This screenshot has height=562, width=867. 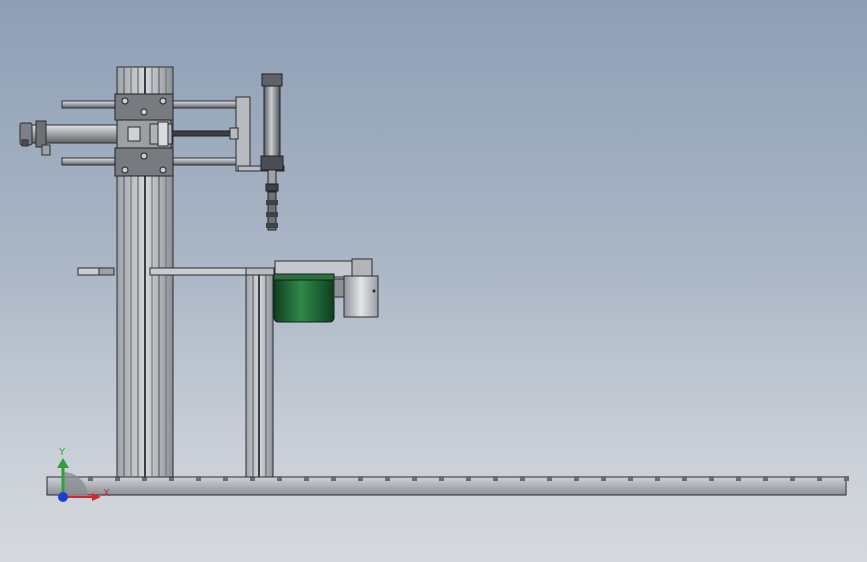 What do you see at coordinates (447, 486) in the screenshot?
I see `base-rail` at bounding box center [447, 486].